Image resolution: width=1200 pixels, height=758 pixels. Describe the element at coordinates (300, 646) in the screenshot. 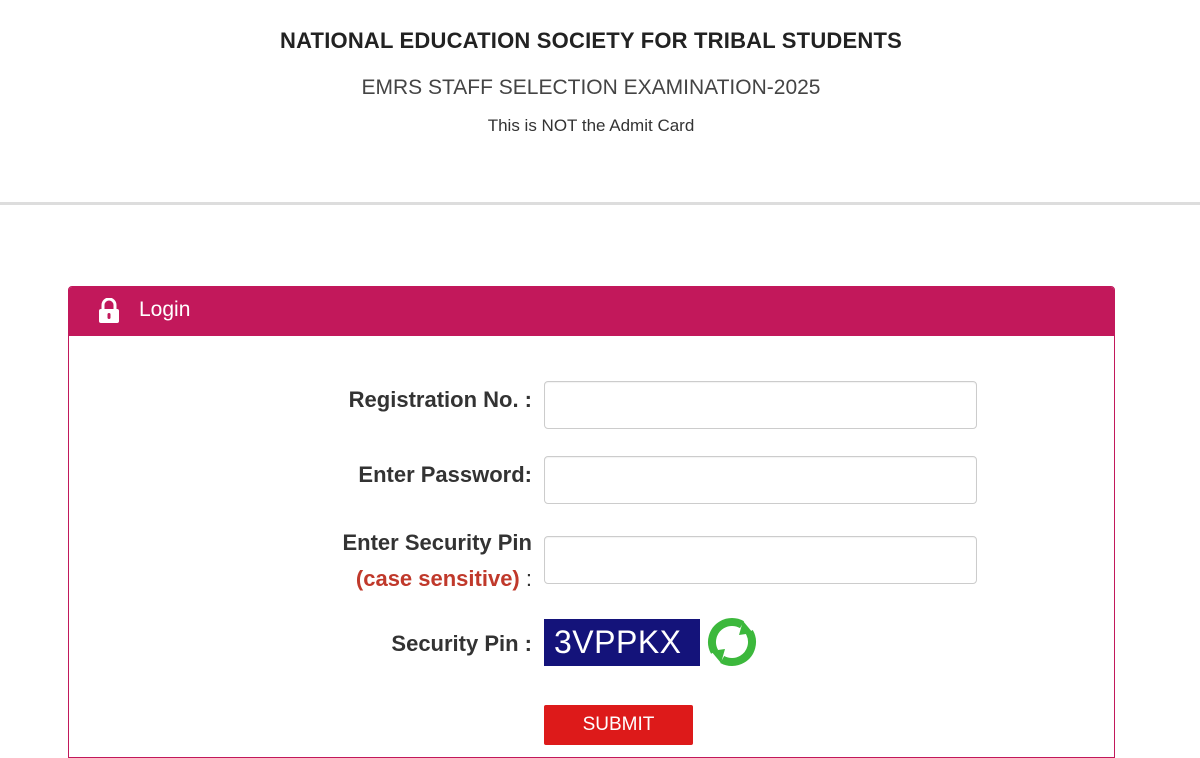

I see `captcha-label-wrap: Security Pin :` at that location.